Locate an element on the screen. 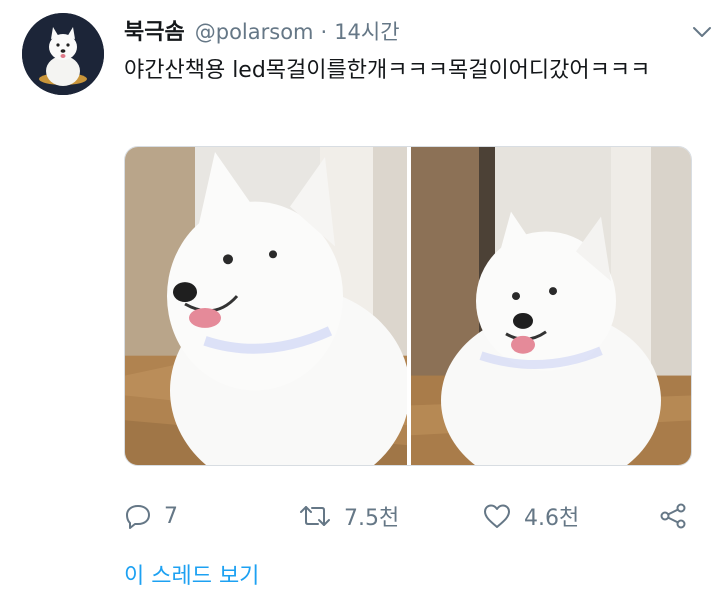 This screenshot has width=720, height=590. user-handle: @polarsom is located at coordinates (254, 32).